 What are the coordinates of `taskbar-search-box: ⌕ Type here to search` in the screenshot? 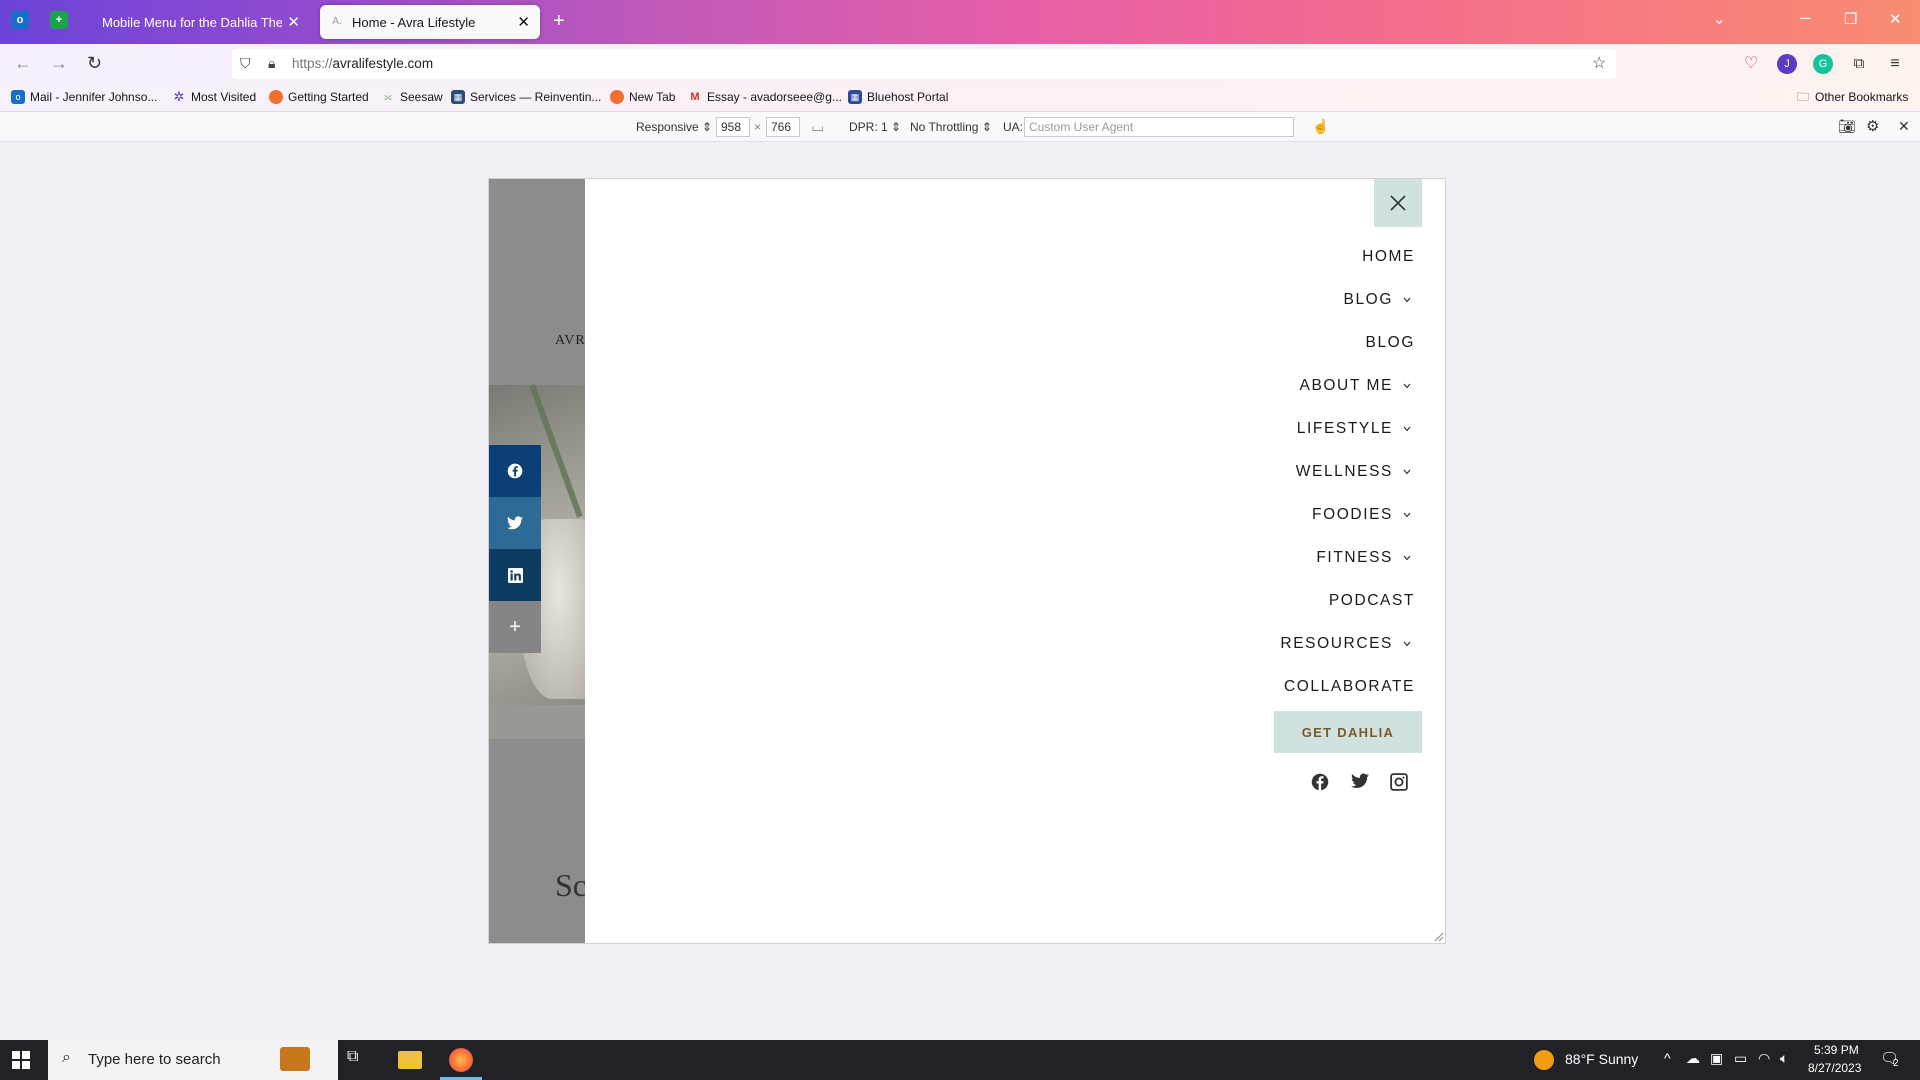 It's located at (193, 1060).